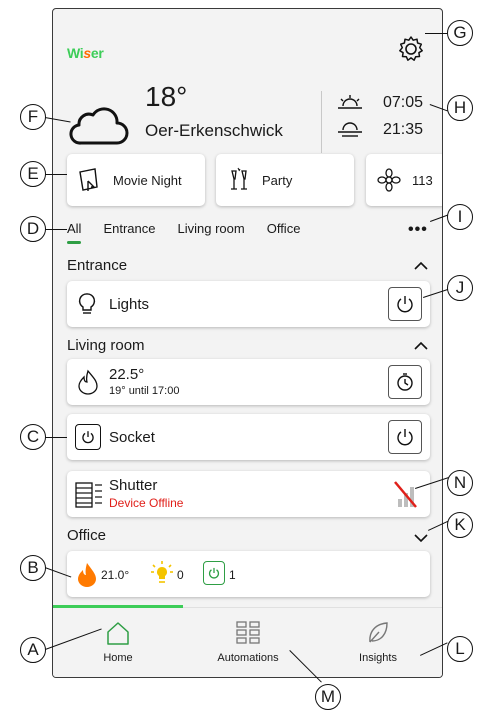 This screenshot has height=713, width=478. Describe the element at coordinates (33, 437) in the screenshot. I see `callout-c: C` at that location.